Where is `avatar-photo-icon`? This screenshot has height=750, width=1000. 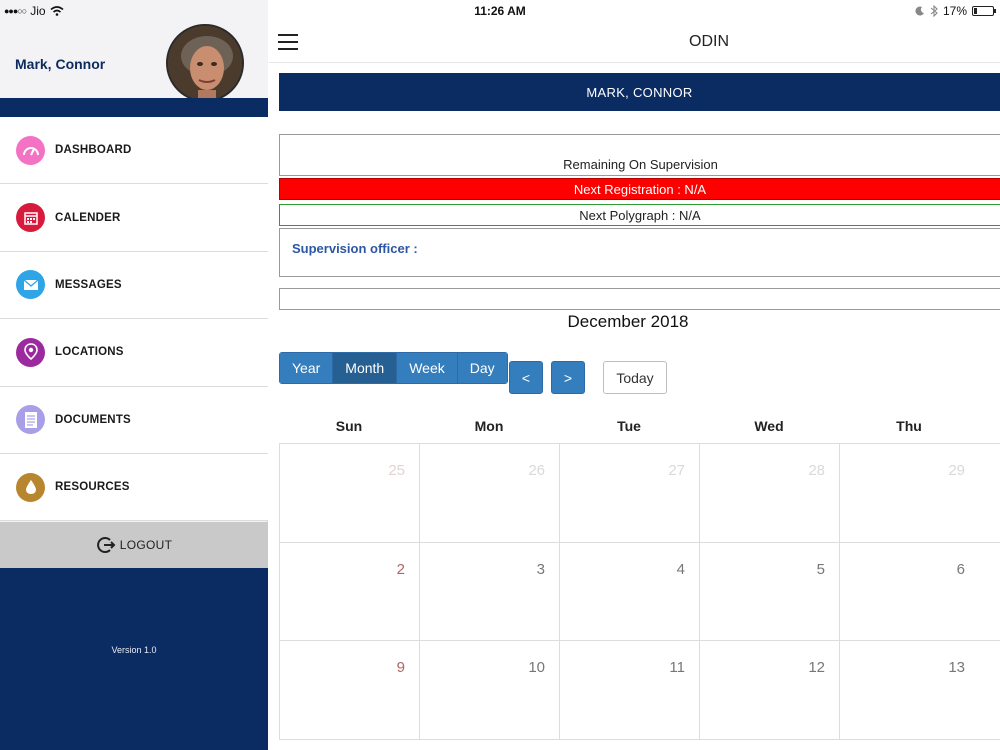 avatar-photo-icon is located at coordinates (205, 63).